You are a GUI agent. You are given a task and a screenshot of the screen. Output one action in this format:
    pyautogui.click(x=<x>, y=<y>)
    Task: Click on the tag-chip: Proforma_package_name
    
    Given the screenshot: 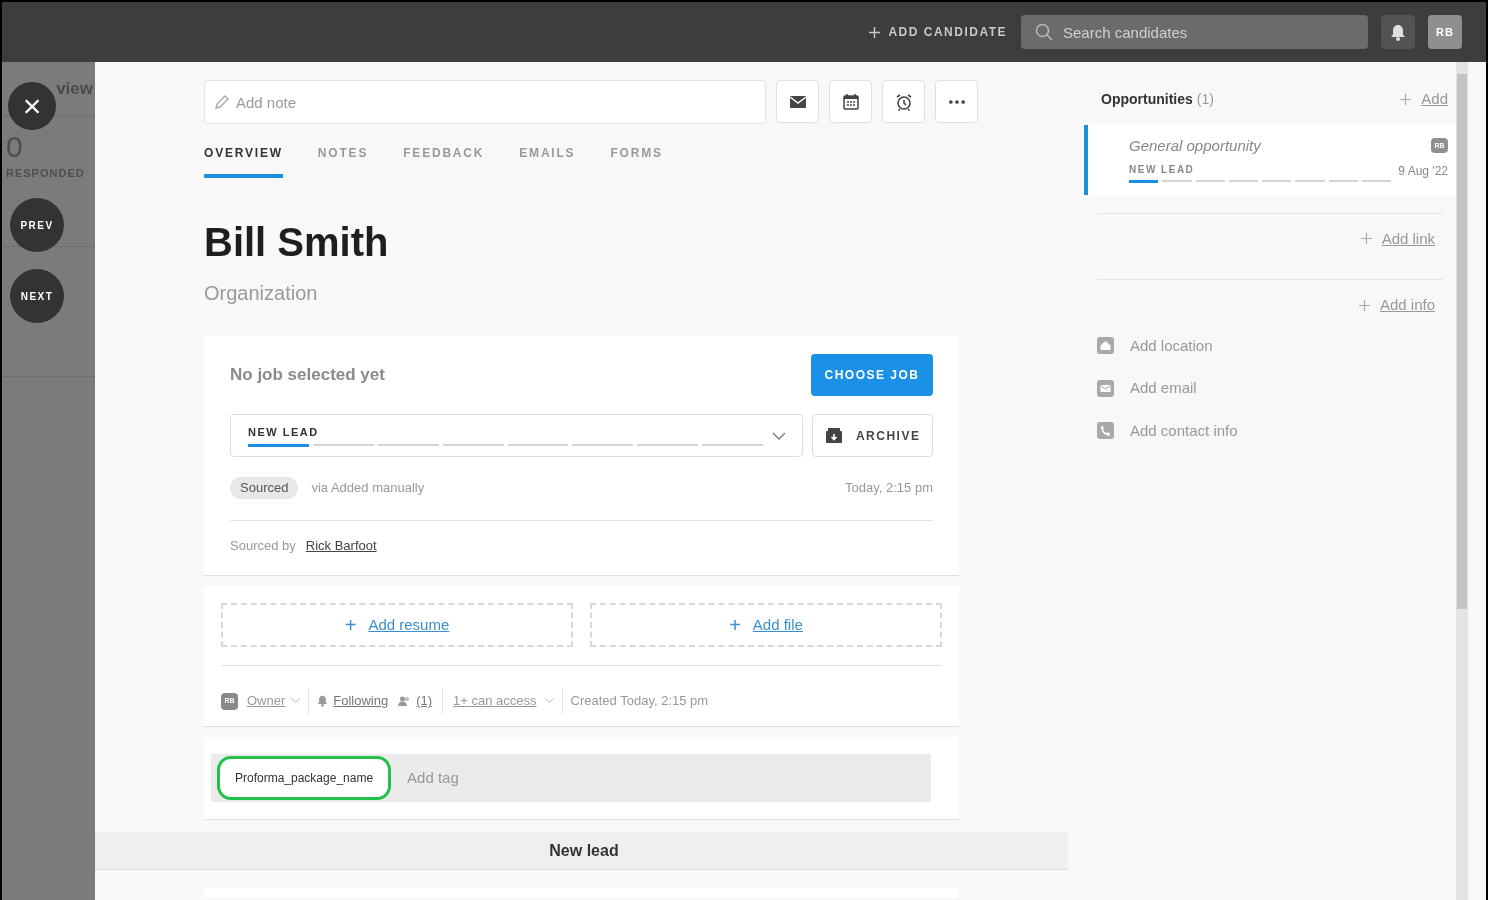 What is the action you would take?
    pyautogui.click(x=304, y=778)
    